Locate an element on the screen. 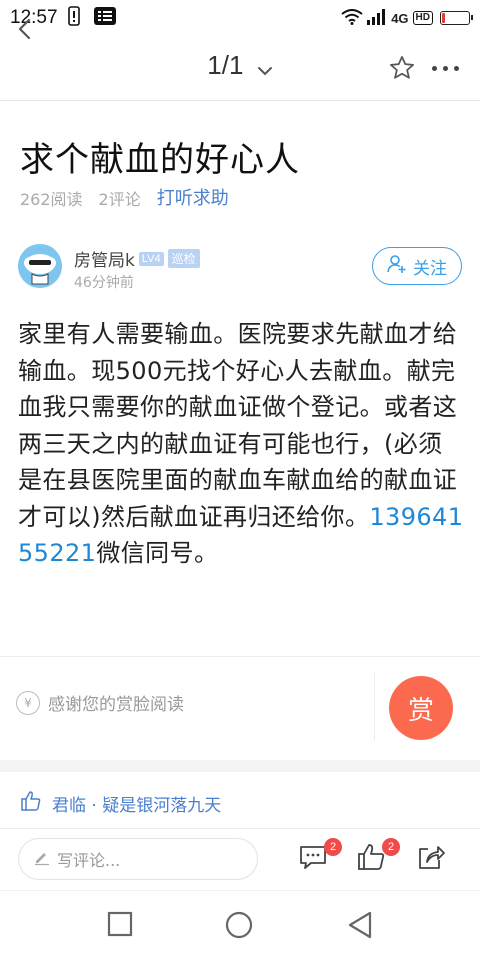 This screenshot has width=480, height=960. back-nav-icon is located at coordinates (360, 927).